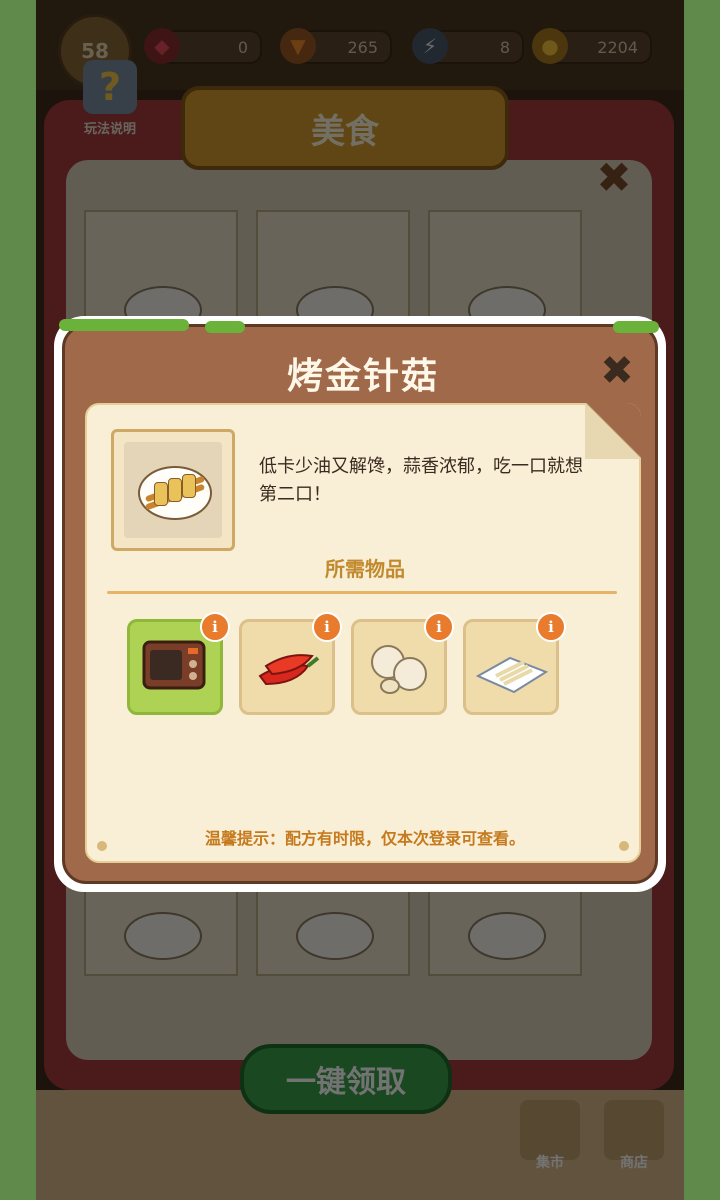 This screenshot has height=1200, width=720. What do you see at coordinates (507, 936) in the screenshot?
I see `stew-icon` at bounding box center [507, 936].